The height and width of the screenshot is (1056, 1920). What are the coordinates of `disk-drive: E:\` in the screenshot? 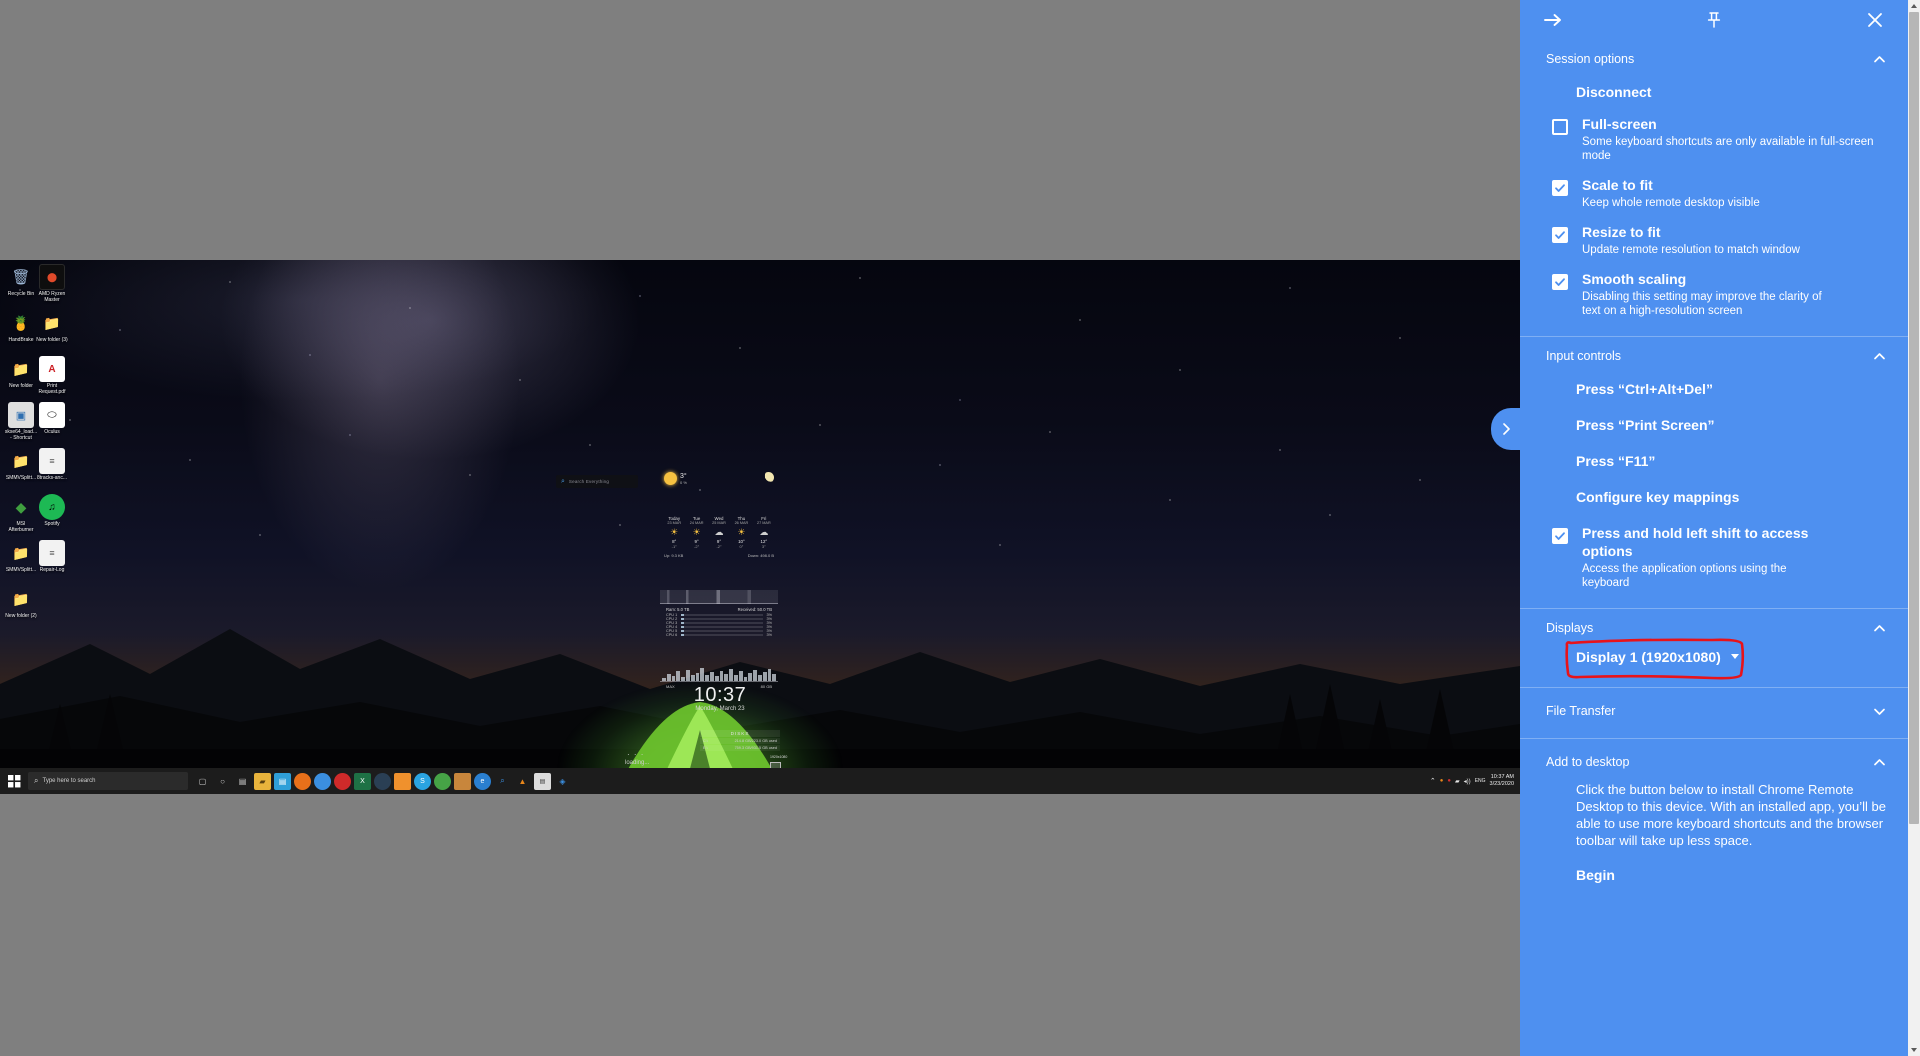 It's located at (705, 748).